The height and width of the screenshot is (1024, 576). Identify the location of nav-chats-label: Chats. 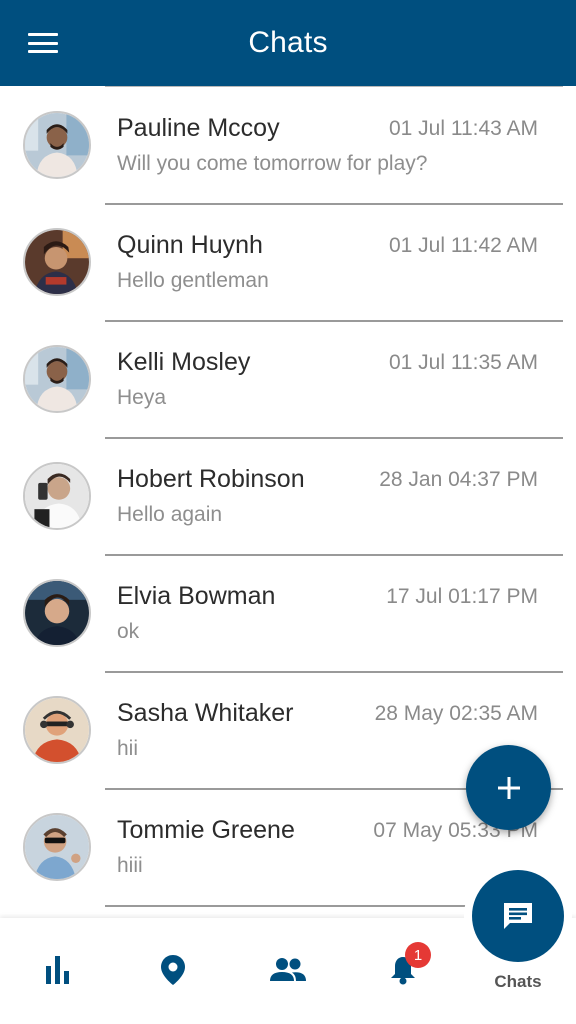
(518, 981).